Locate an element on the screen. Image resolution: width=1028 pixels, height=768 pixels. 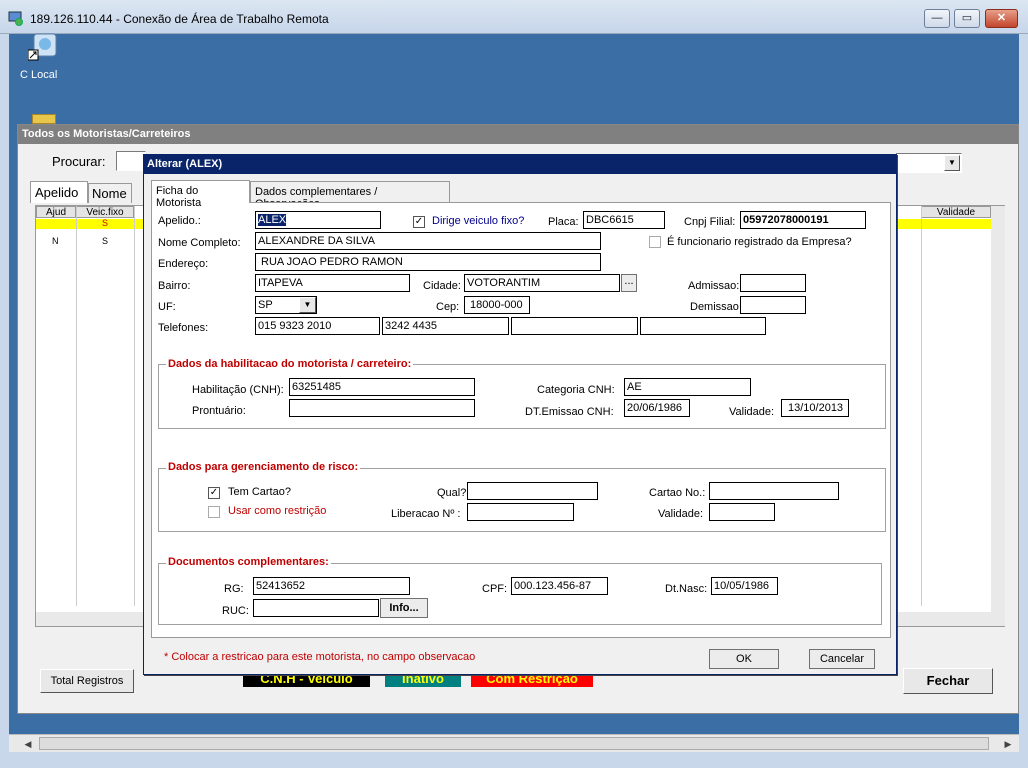
rdp-frame-bottom is located at coordinates (514, 760).